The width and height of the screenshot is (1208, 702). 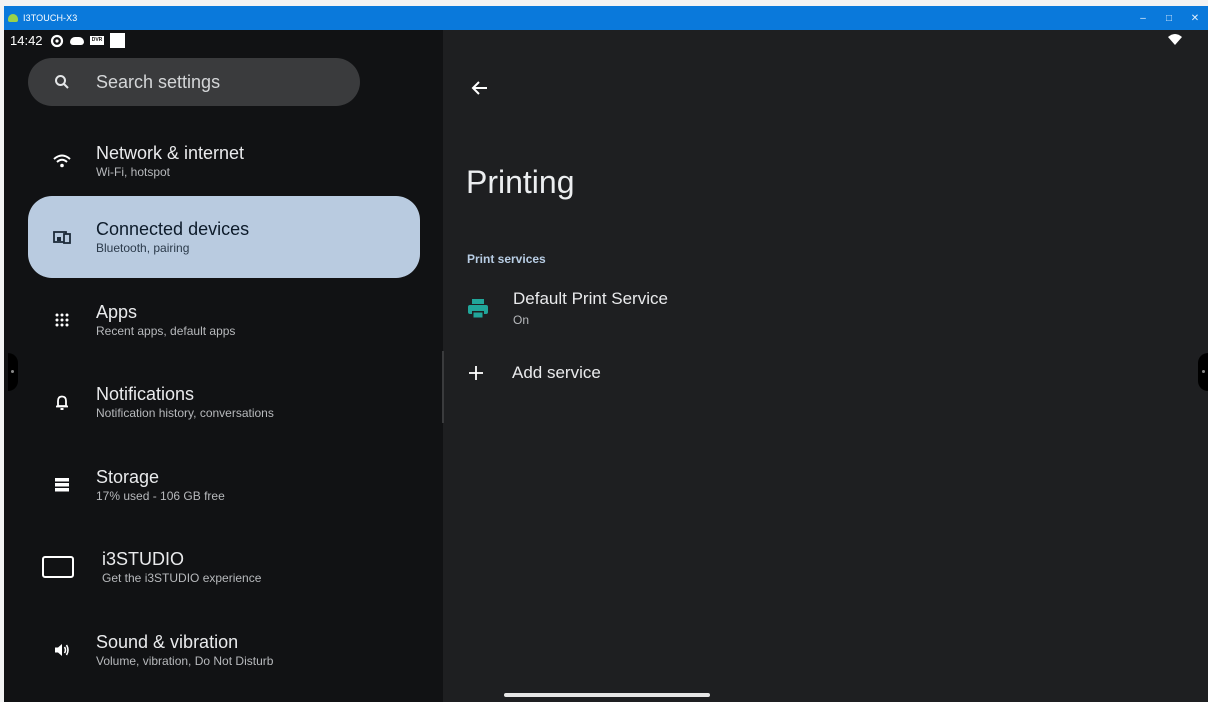 What do you see at coordinates (97, 40) in the screenshot?
I see `dvr-icon: DVR` at bounding box center [97, 40].